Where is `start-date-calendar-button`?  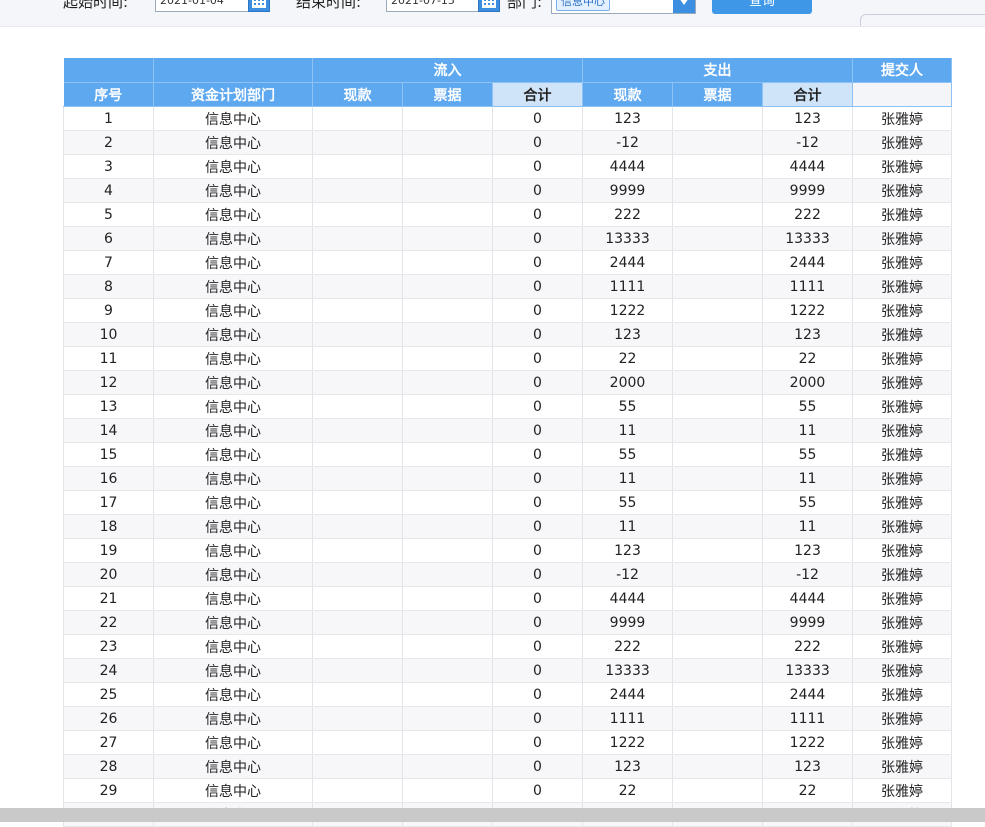 start-date-calendar-button is located at coordinates (259, 6).